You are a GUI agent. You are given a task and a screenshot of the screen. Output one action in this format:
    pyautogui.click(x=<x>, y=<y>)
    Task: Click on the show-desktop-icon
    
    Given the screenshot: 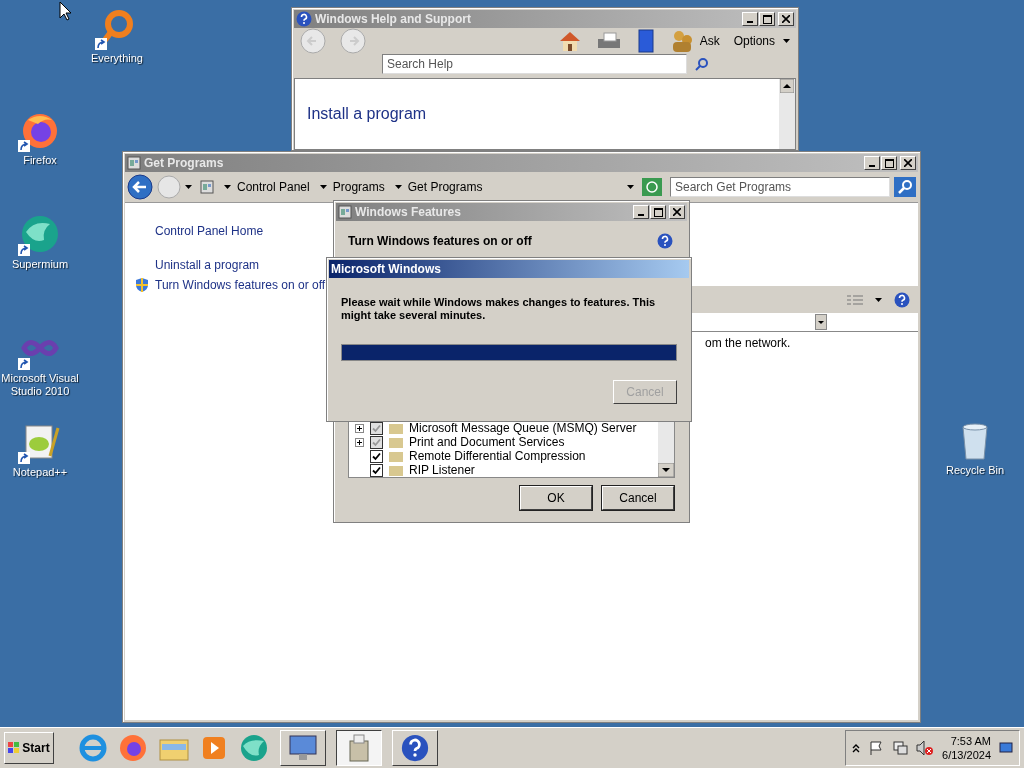 What is the action you would take?
    pyautogui.click(x=1006, y=748)
    